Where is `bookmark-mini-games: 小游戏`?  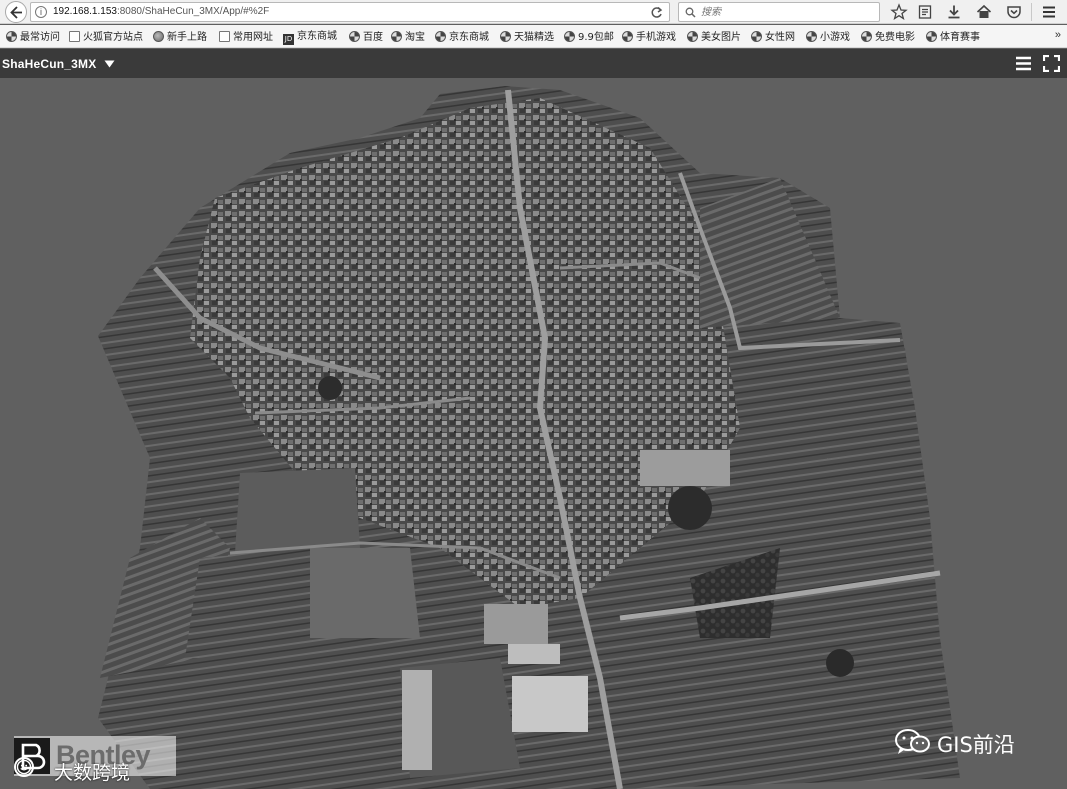
bookmark-mini-games: 小游戏 is located at coordinates (828, 37).